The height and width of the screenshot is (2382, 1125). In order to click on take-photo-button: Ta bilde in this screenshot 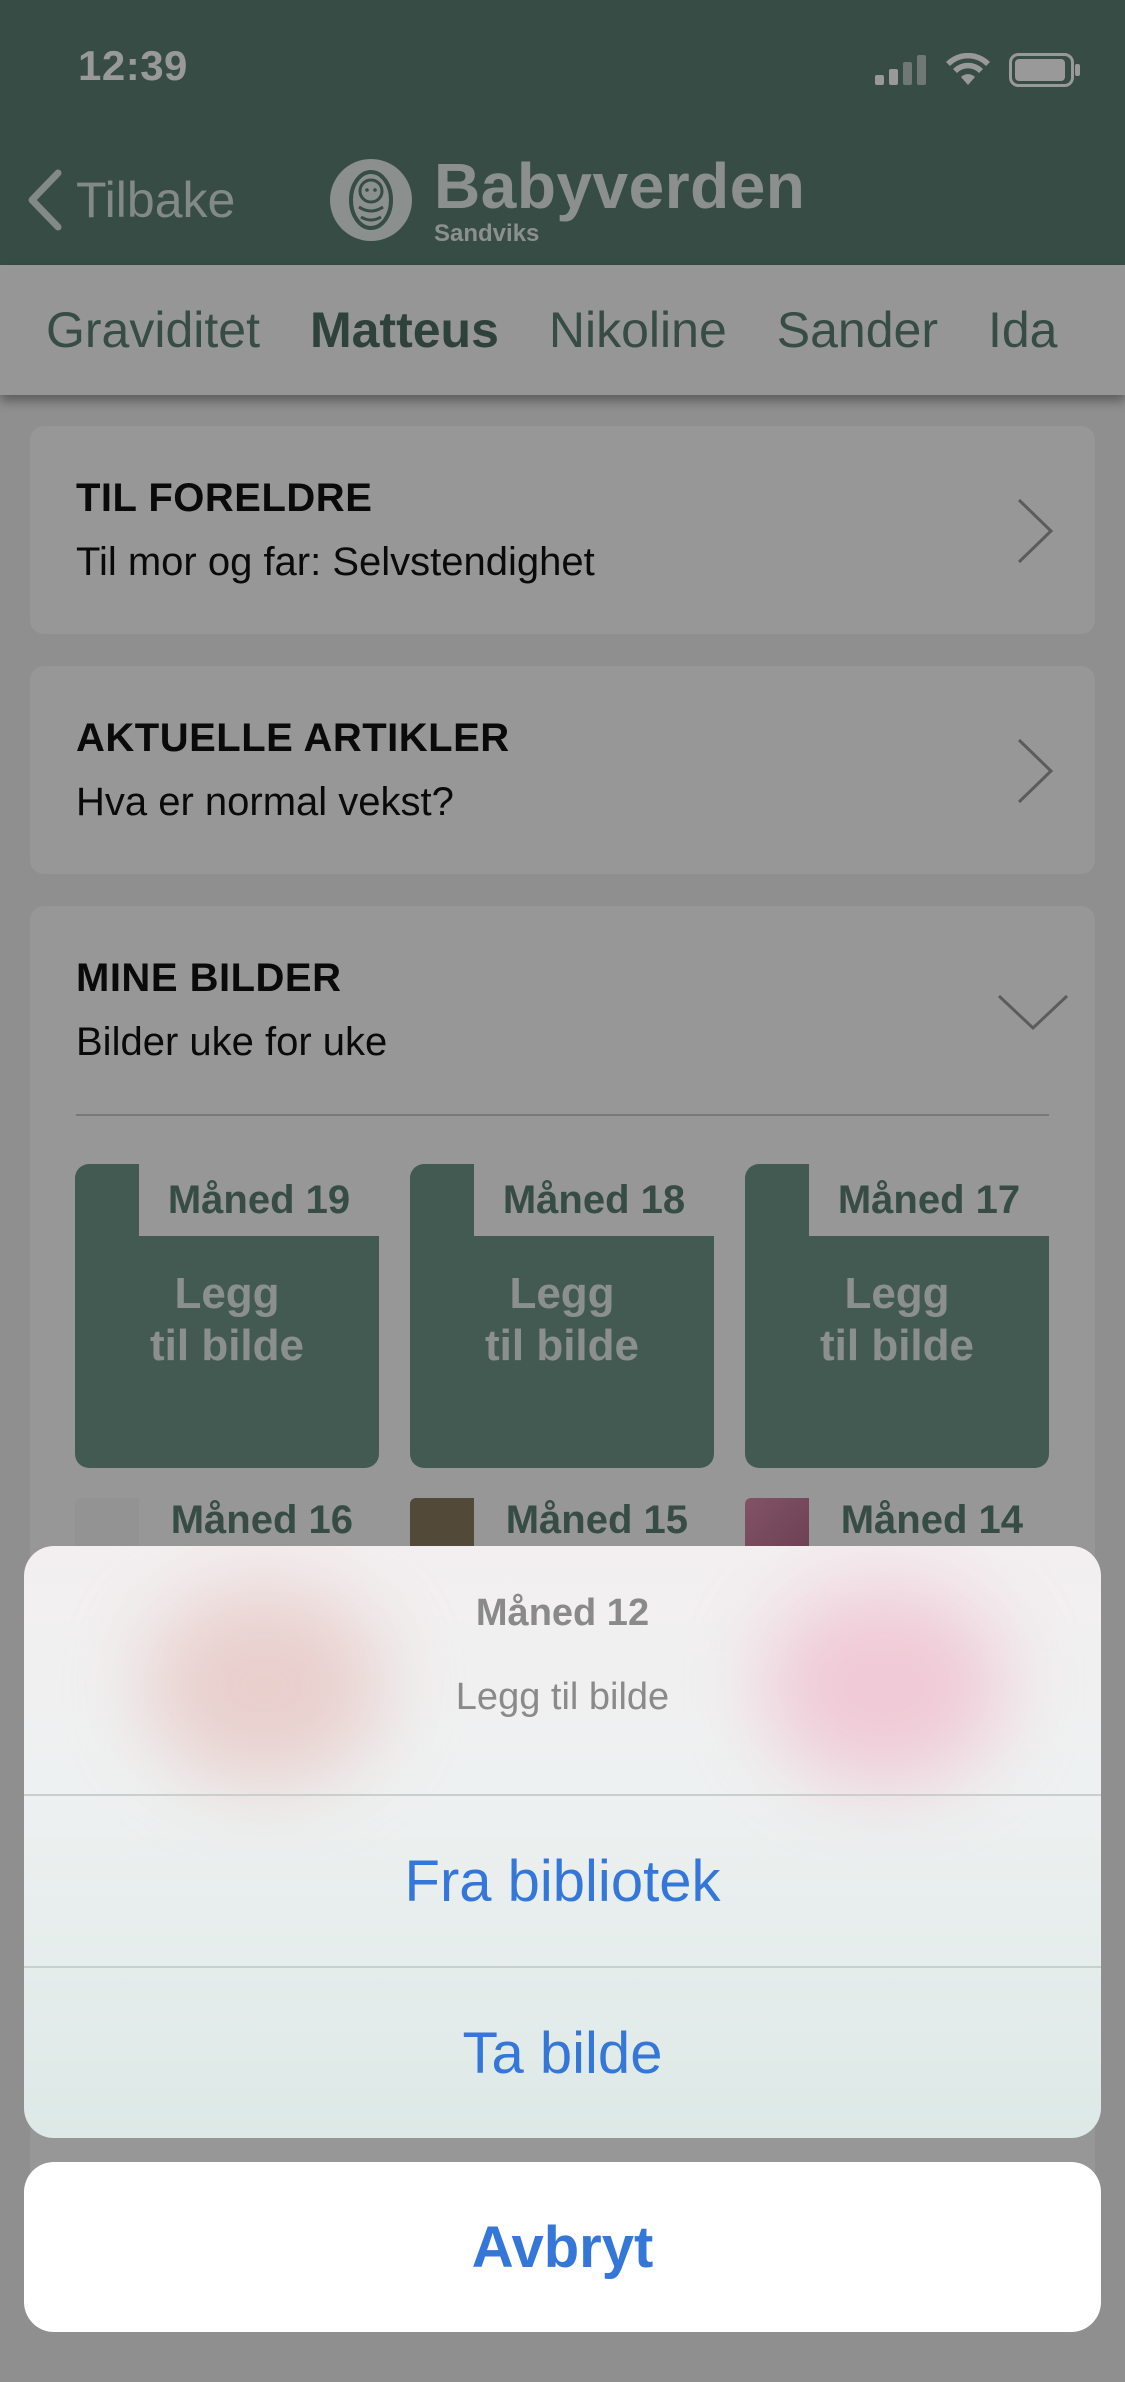, I will do `click(562, 2053)`.